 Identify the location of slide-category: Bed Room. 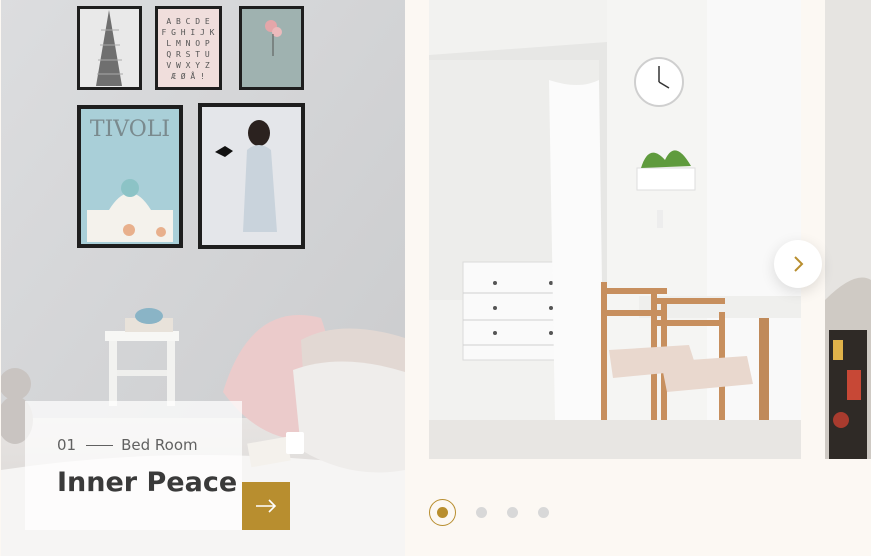
(159, 445).